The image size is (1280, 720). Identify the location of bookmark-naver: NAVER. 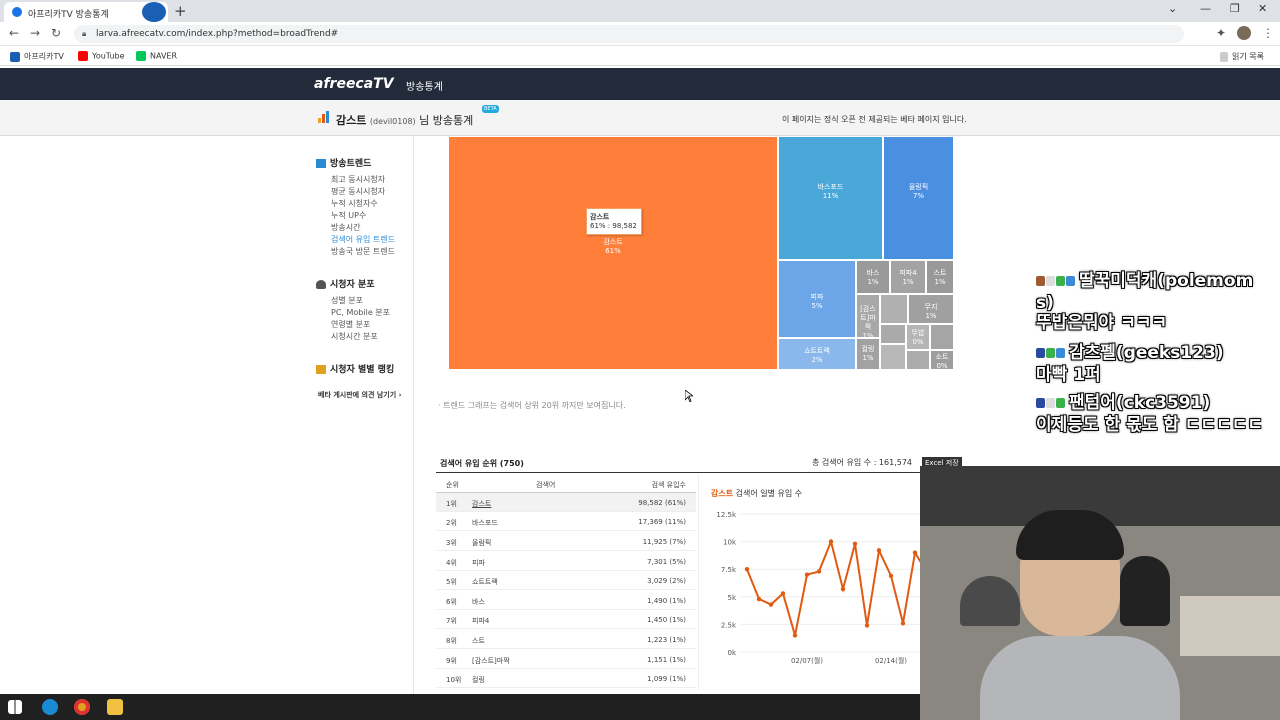
(156, 56).